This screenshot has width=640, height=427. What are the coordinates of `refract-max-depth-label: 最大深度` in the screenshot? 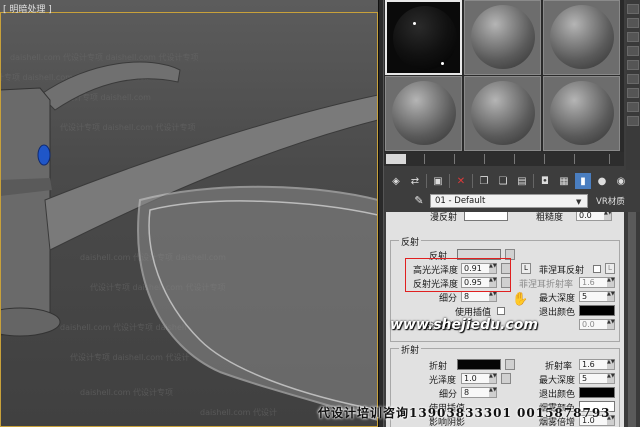 It's located at (557, 381).